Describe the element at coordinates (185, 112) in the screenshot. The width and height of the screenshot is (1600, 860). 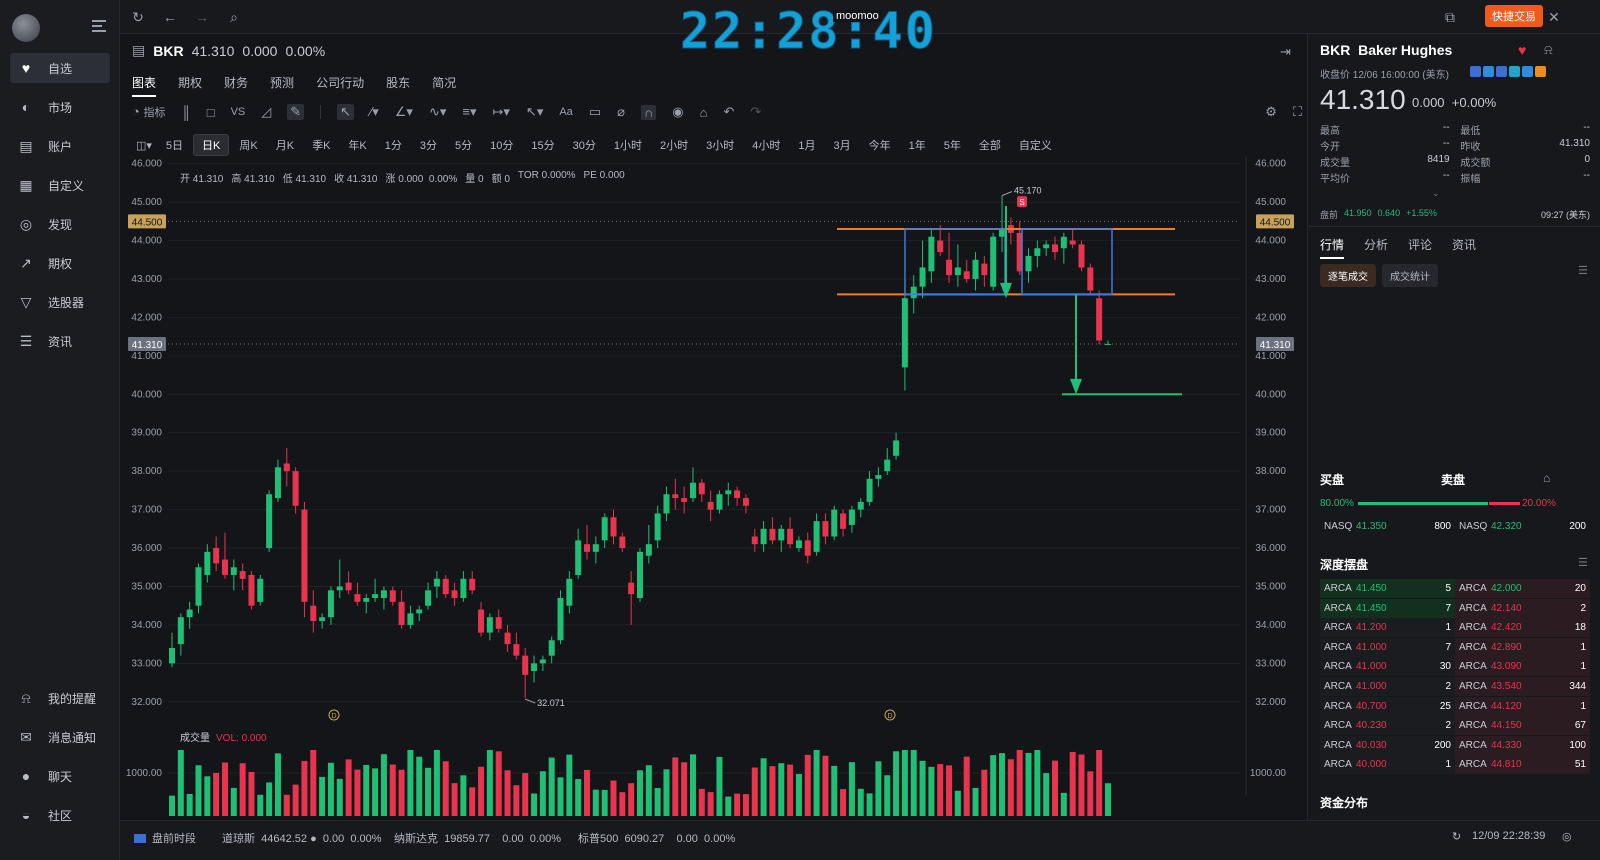
I see `candle-style-icon: ║` at that location.